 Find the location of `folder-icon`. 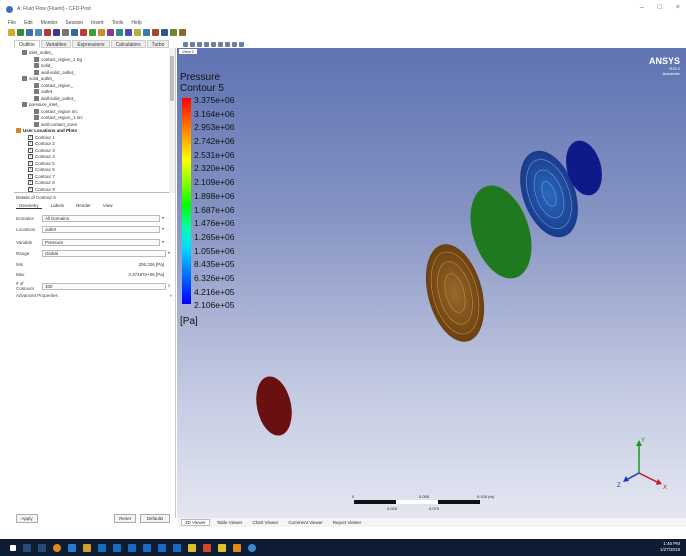

folder-icon is located at coordinates (87, 547).